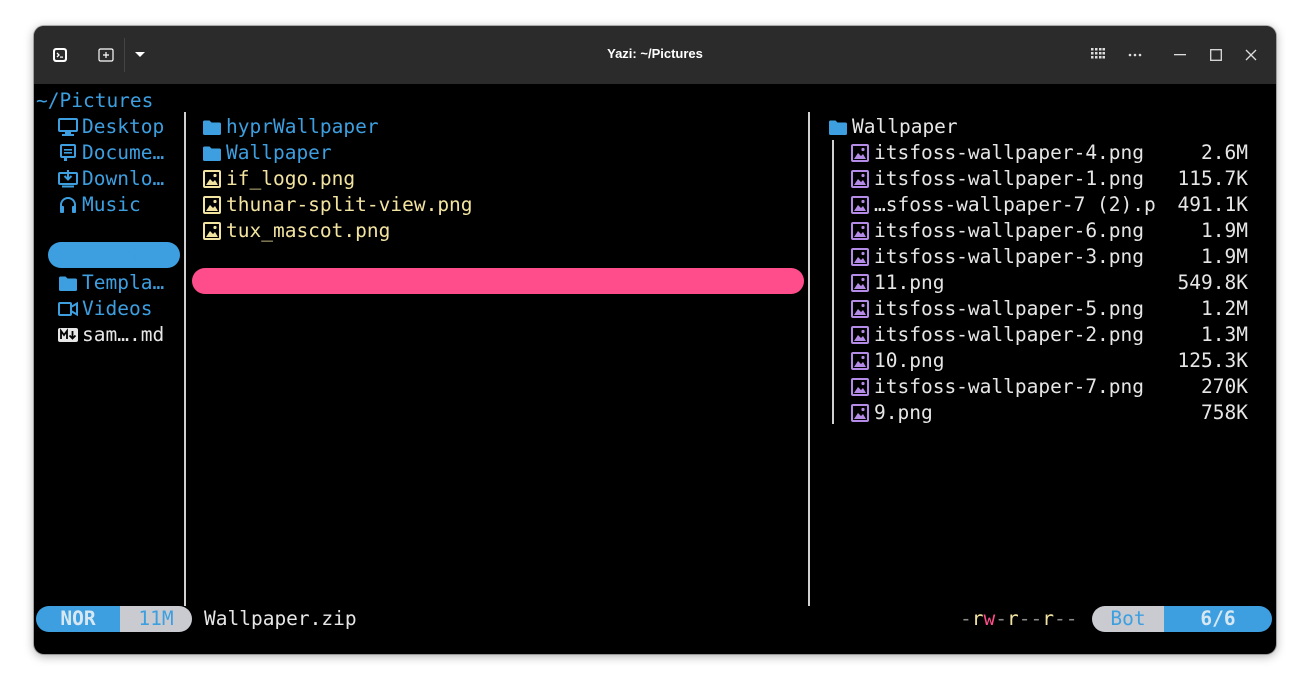 The width and height of the screenshot is (1310, 696). I want to click on current-item-label: Wallpaper.zip, so click(302, 256).